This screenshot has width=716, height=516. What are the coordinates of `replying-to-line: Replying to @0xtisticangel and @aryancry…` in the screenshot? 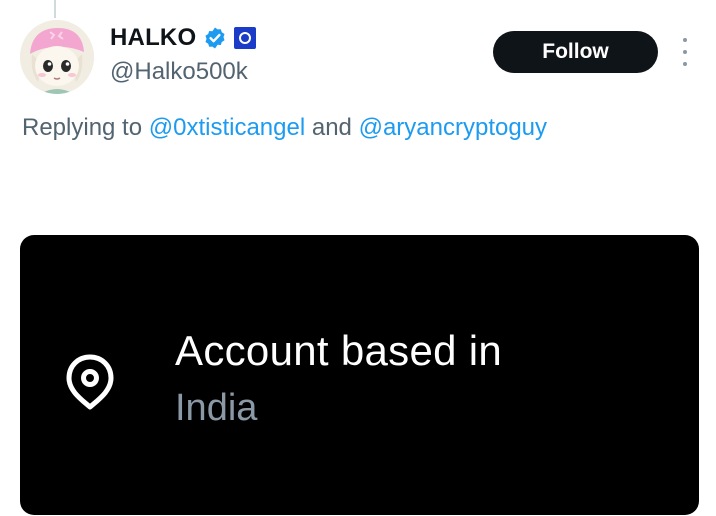 It's located at (284, 128).